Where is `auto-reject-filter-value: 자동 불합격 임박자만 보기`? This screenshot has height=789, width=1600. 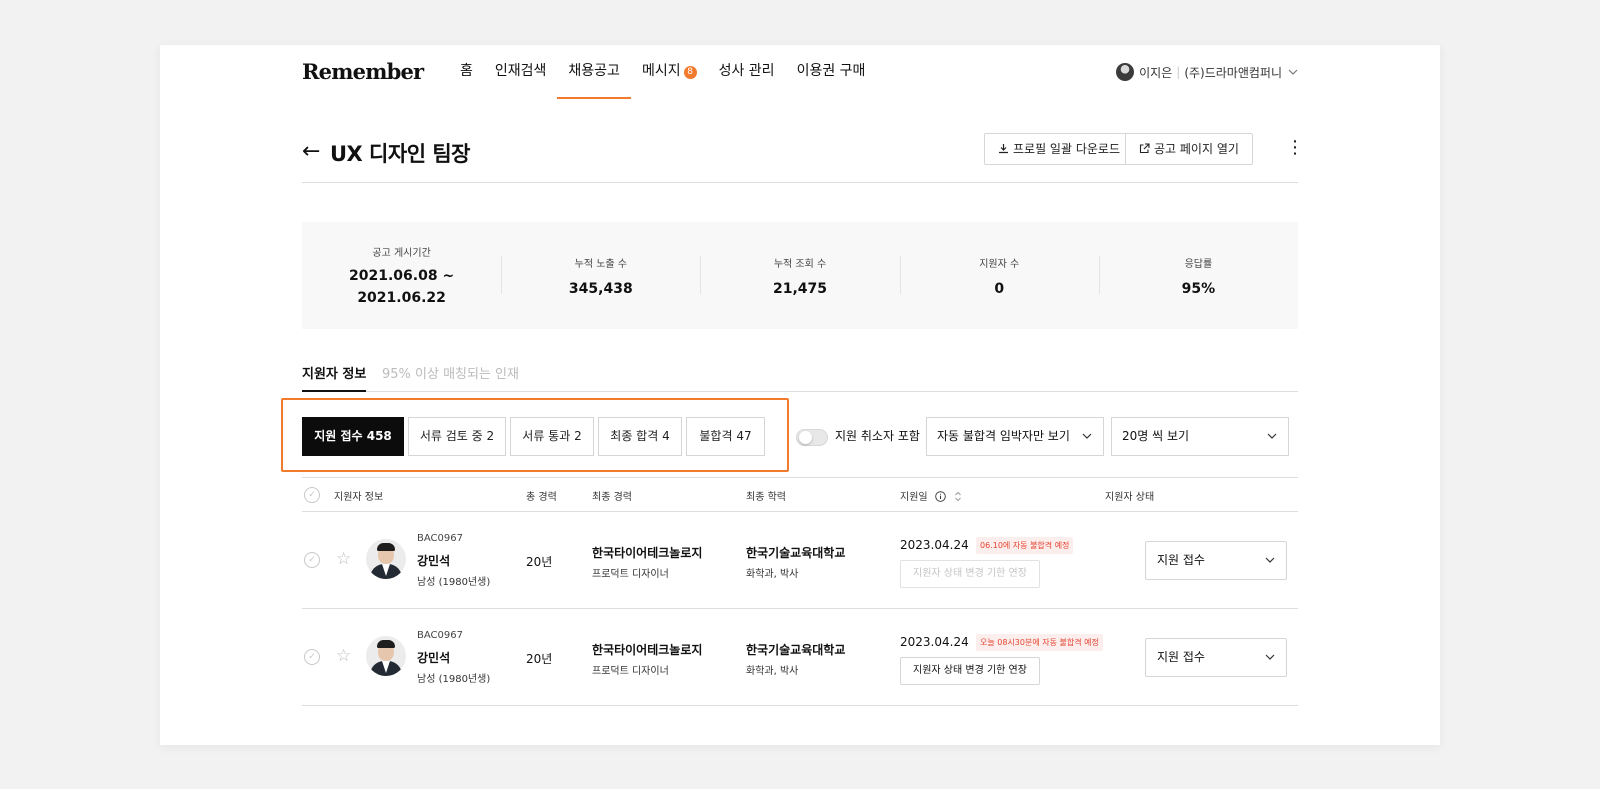
auto-reject-filter-value: 자동 불합격 임박자만 보기 is located at coordinates (1003, 436).